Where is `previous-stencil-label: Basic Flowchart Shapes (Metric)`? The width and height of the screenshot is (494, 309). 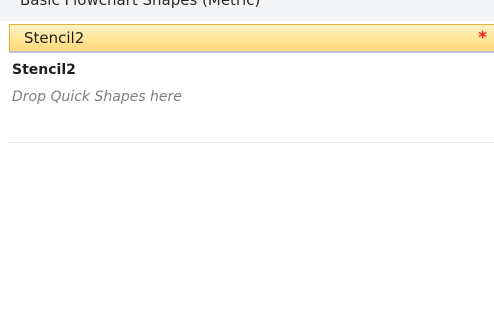
previous-stencil-label: Basic Flowchart Shapes (Metric) is located at coordinates (140, 4).